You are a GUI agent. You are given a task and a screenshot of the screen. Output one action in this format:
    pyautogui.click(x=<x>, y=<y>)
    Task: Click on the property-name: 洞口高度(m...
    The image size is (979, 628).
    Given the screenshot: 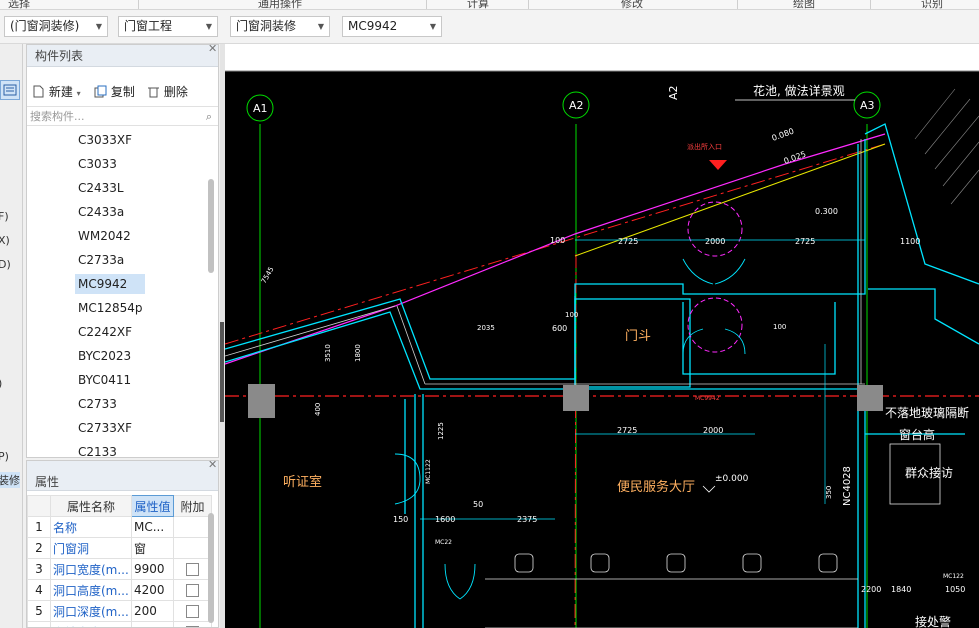 What is the action you would take?
    pyautogui.click(x=91, y=590)
    